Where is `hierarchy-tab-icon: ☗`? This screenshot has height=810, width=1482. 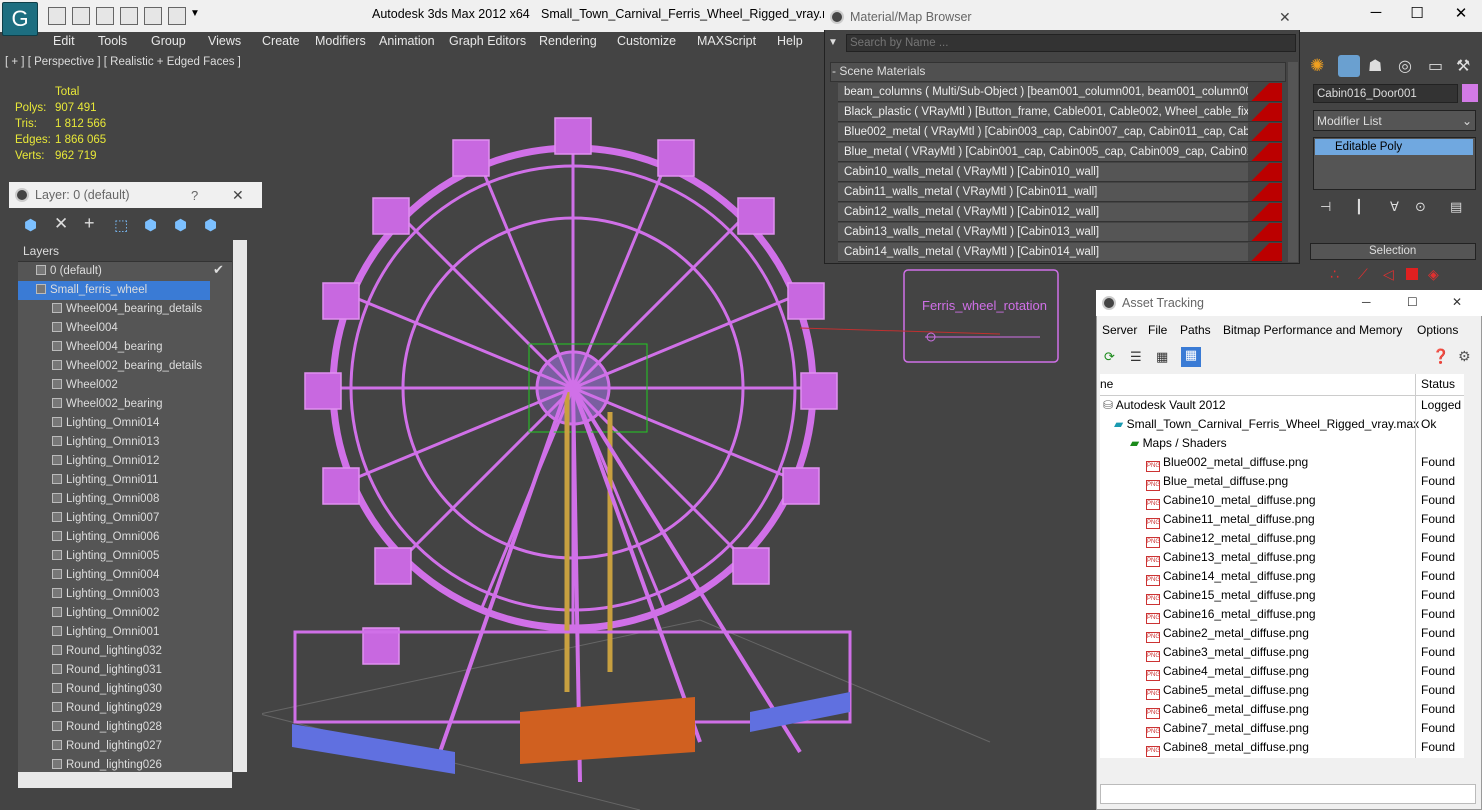 hierarchy-tab-icon: ☗ is located at coordinates (1375, 66).